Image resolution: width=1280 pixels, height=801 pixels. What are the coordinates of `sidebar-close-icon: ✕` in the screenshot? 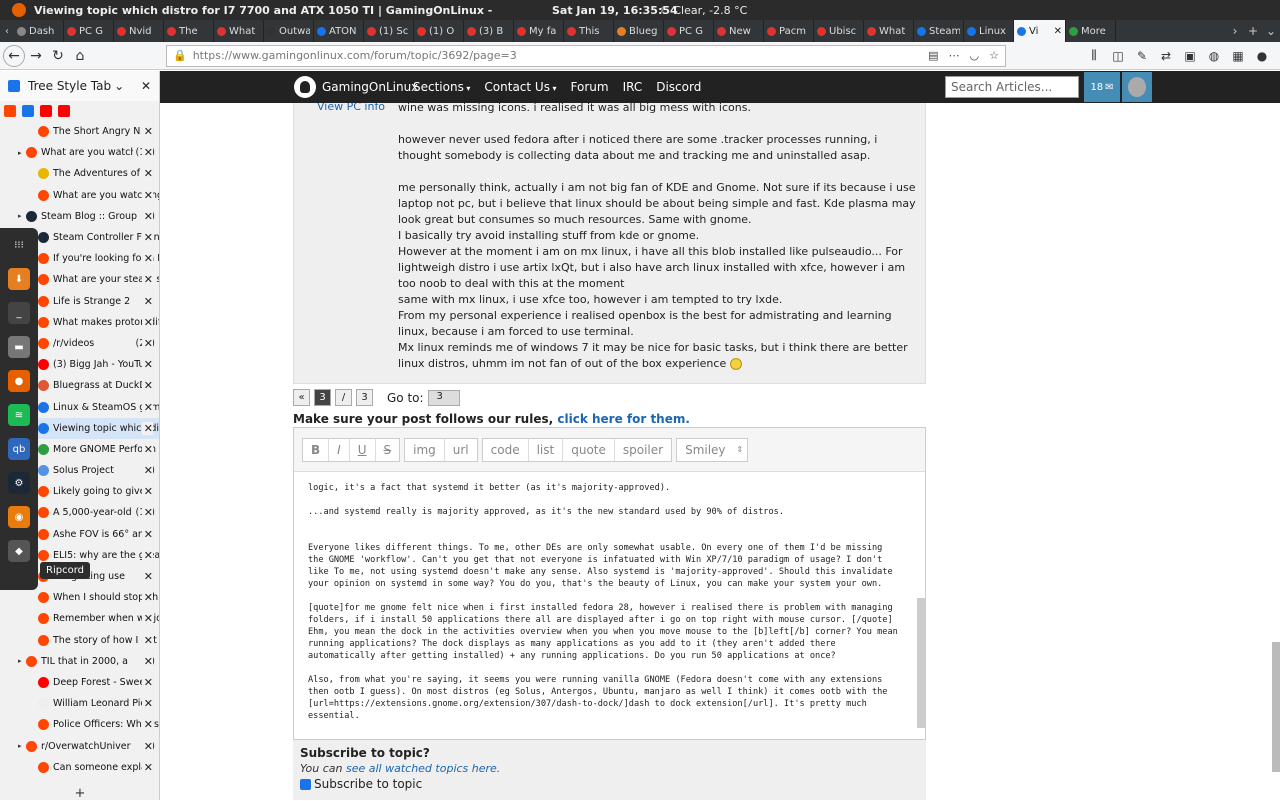 It's located at (146, 86).